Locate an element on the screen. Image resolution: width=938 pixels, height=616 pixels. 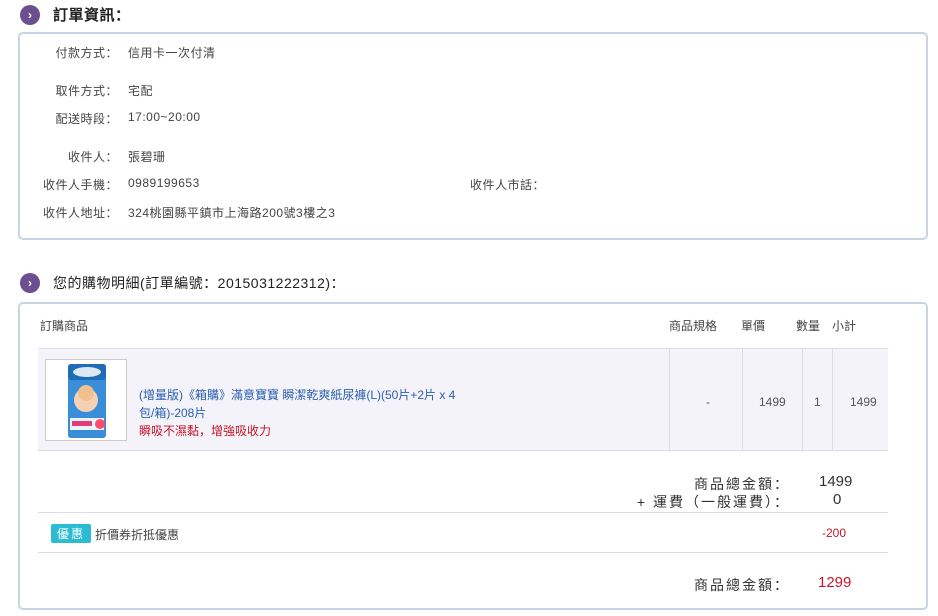
pickup-value: 宅配 is located at coordinates (141, 91).